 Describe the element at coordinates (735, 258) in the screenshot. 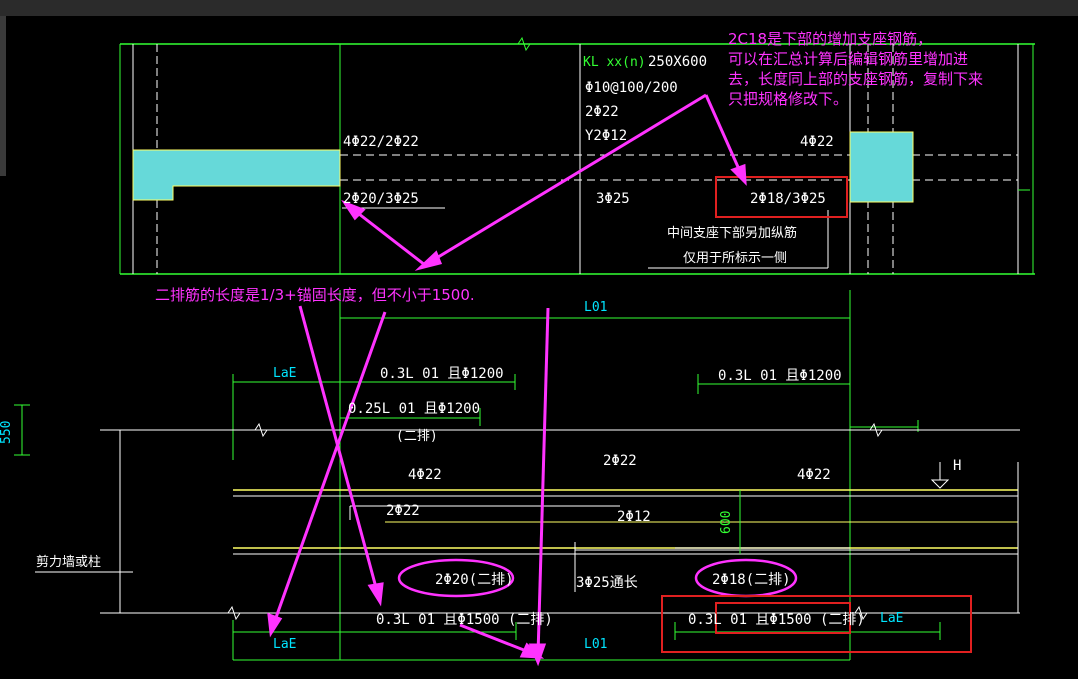

I see `support-note-2: 仅用于所标示一侧` at that location.